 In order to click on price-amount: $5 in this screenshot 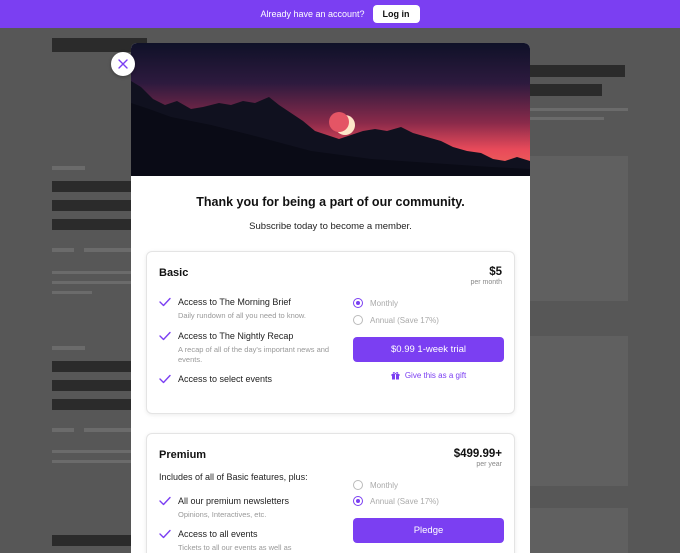, I will do `click(495, 272)`.